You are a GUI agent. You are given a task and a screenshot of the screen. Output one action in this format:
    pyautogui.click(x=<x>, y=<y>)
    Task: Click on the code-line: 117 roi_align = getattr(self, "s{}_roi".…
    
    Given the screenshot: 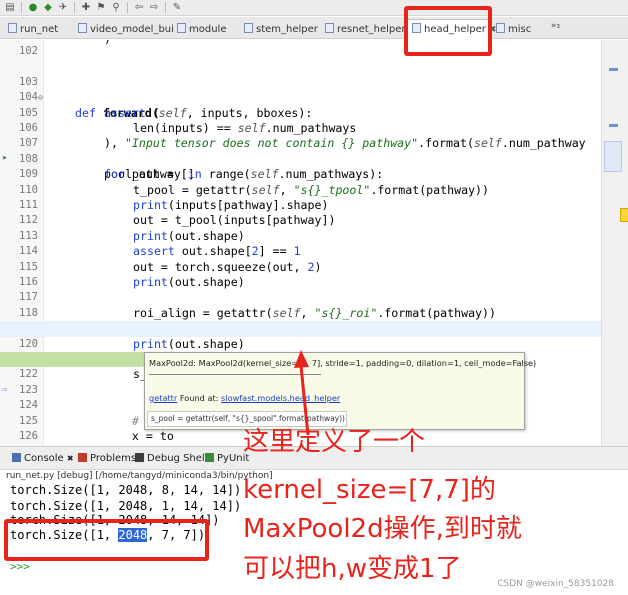 What is the action you would take?
    pyautogui.click(x=300, y=297)
    